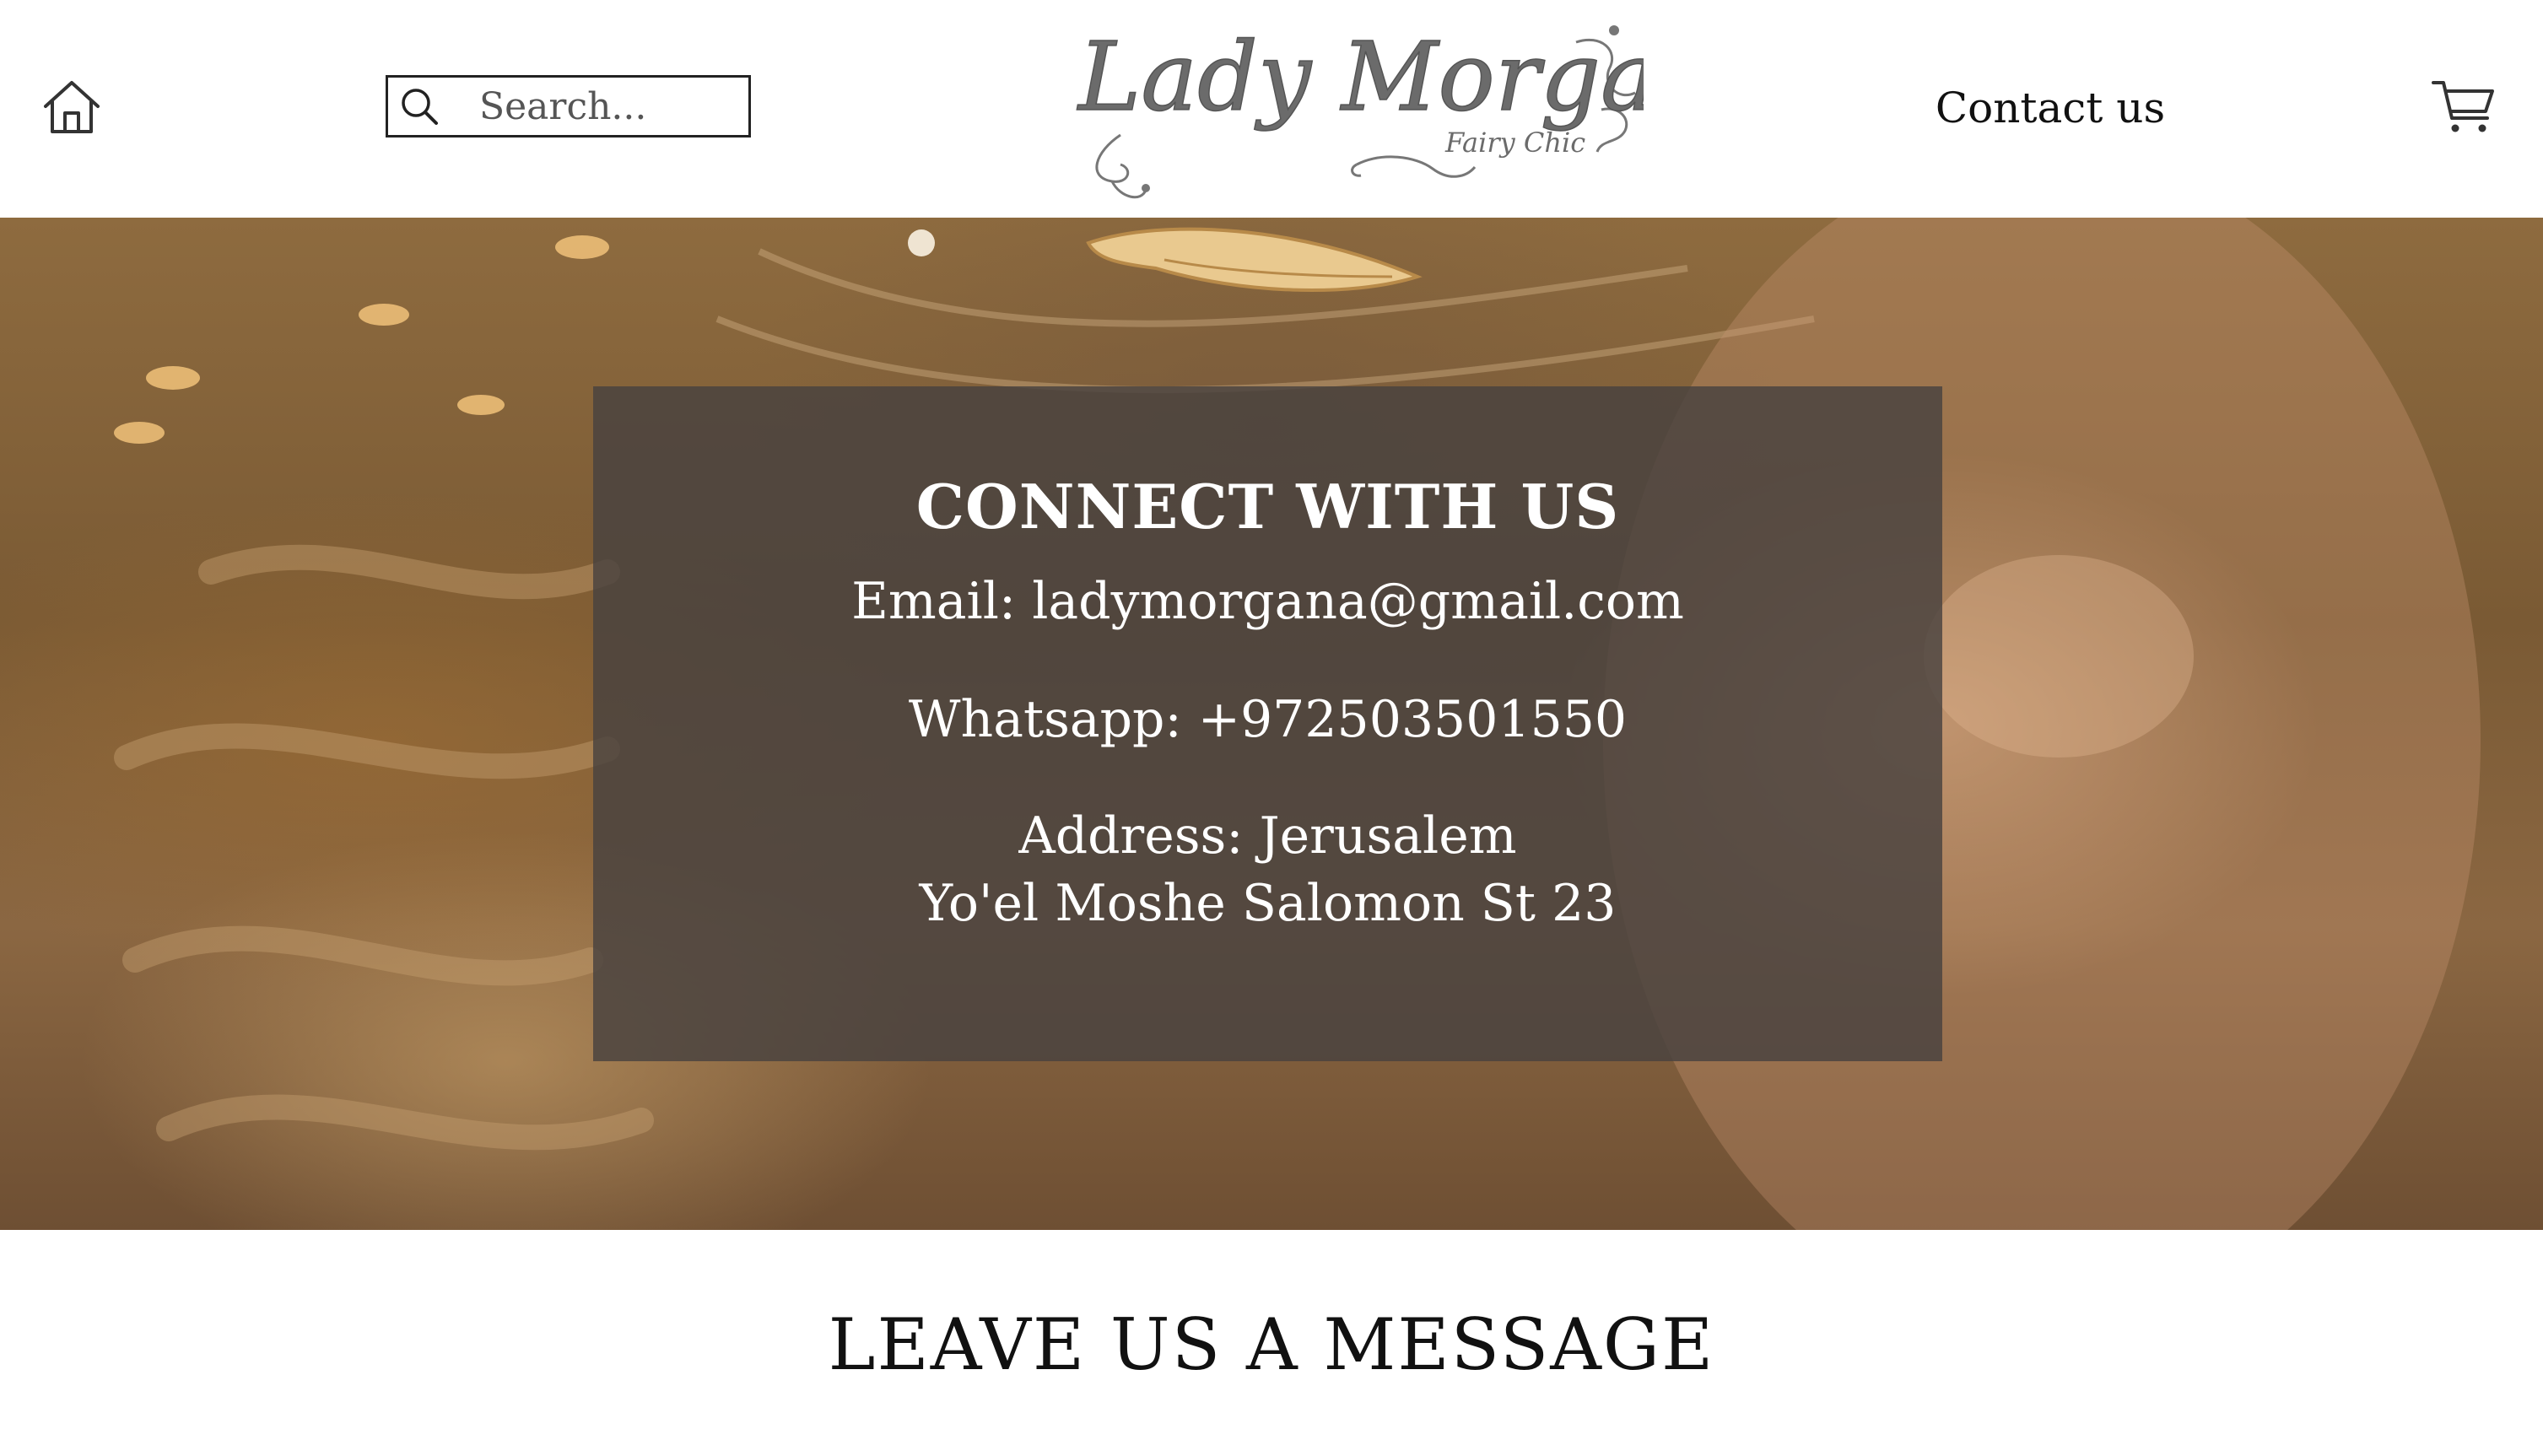 This screenshot has height=1456, width=2543. Describe the element at coordinates (1360, 78) in the screenshot. I see `logo-name: Lady Morgana` at that location.